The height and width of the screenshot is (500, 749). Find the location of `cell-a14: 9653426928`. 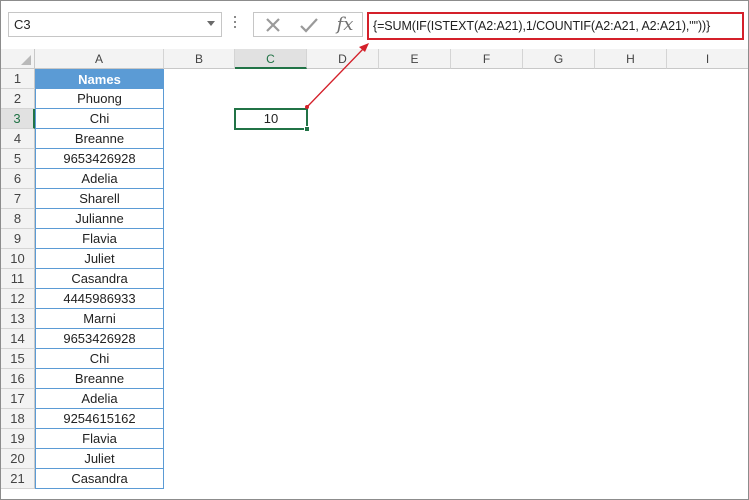

cell-a14: 9653426928 is located at coordinates (99, 339).